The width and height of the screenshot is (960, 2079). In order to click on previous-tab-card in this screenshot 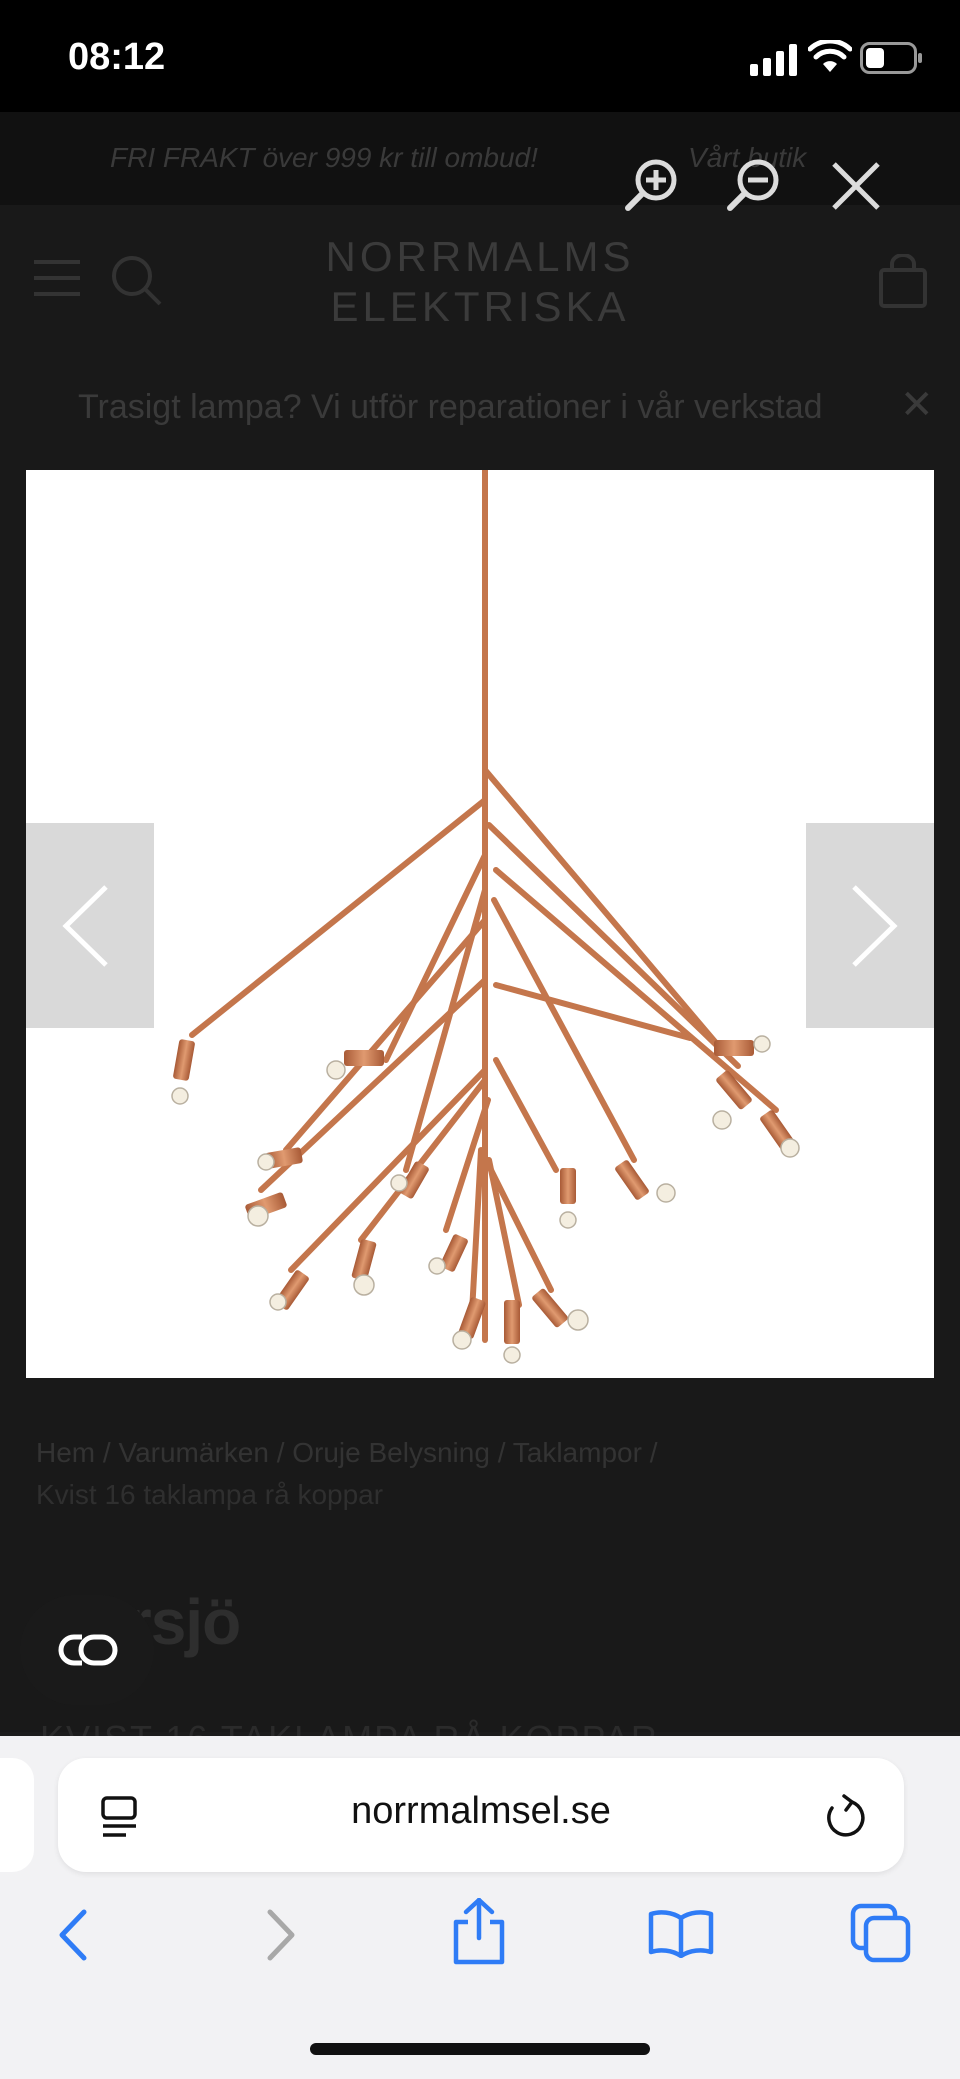, I will do `click(17, 1815)`.